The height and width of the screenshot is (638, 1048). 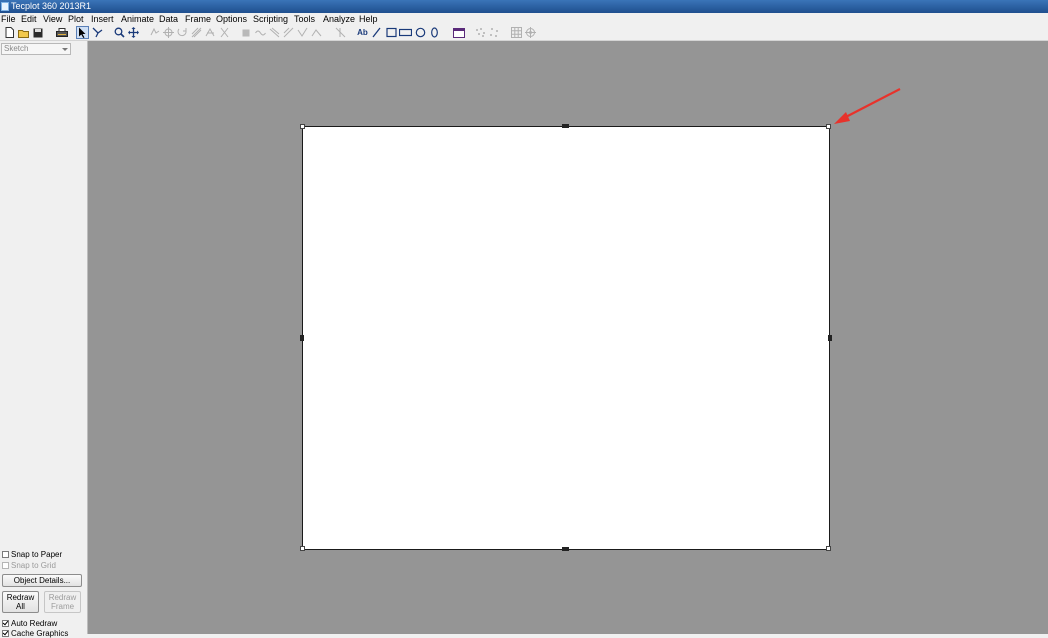 I want to click on auto-redraw-checkbox: Auto Redraw, so click(x=29, y=623).